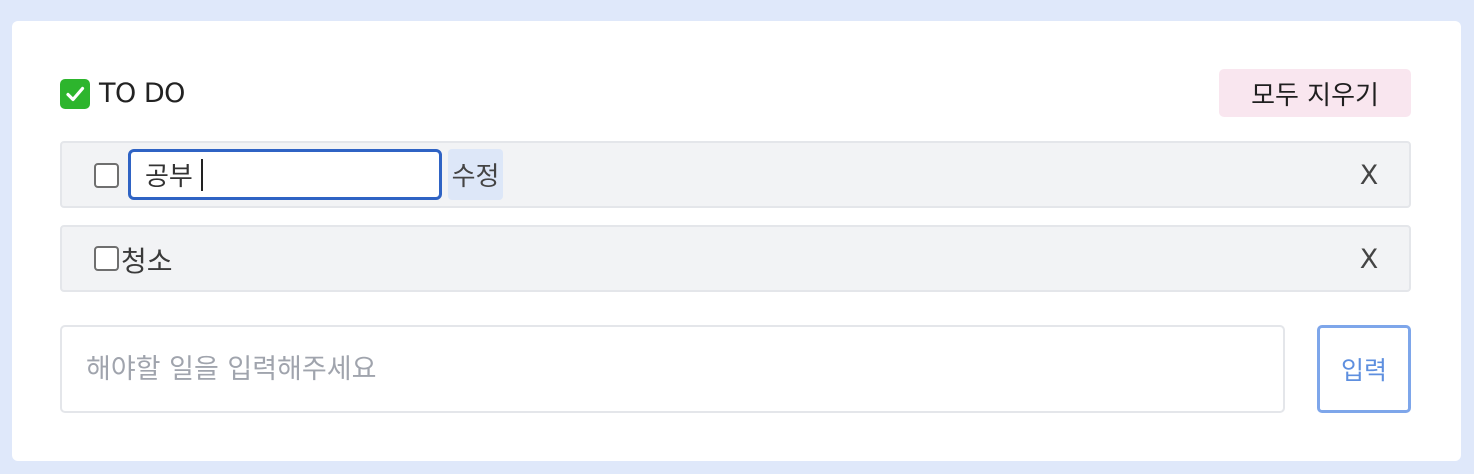 The height and width of the screenshot is (474, 1474). What do you see at coordinates (735, 174) in the screenshot?
I see `todo-item: 수정 X` at bounding box center [735, 174].